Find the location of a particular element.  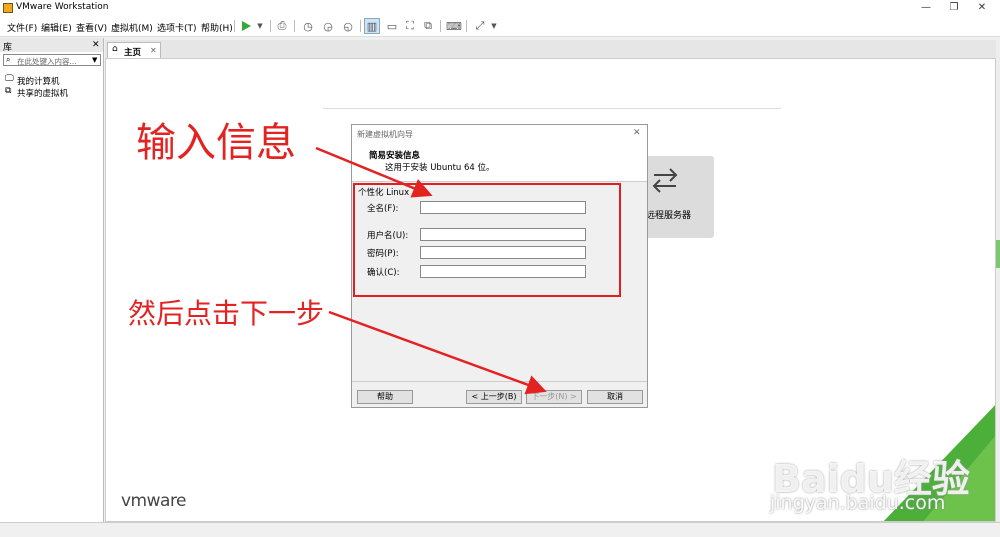

status-bar is located at coordinates (500, 529).